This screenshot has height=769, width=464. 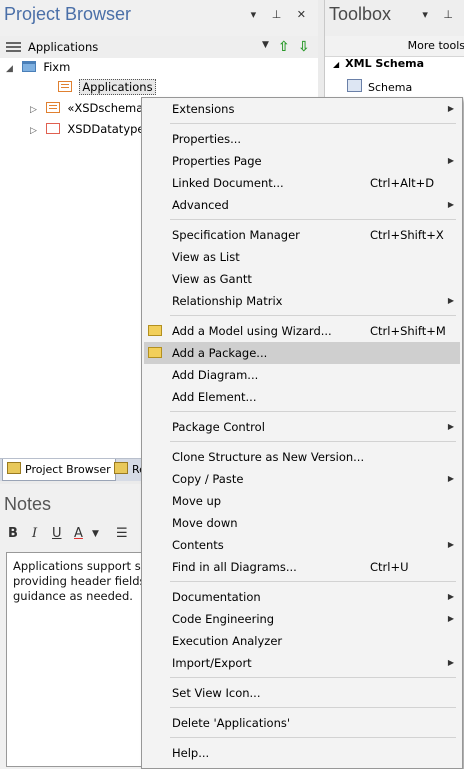 What do you see at coordinates (302, 235) in the screenshot?
I see `menu-item: Specification Manager Ctrl+Shift+X` at bounding box center [302, 235].